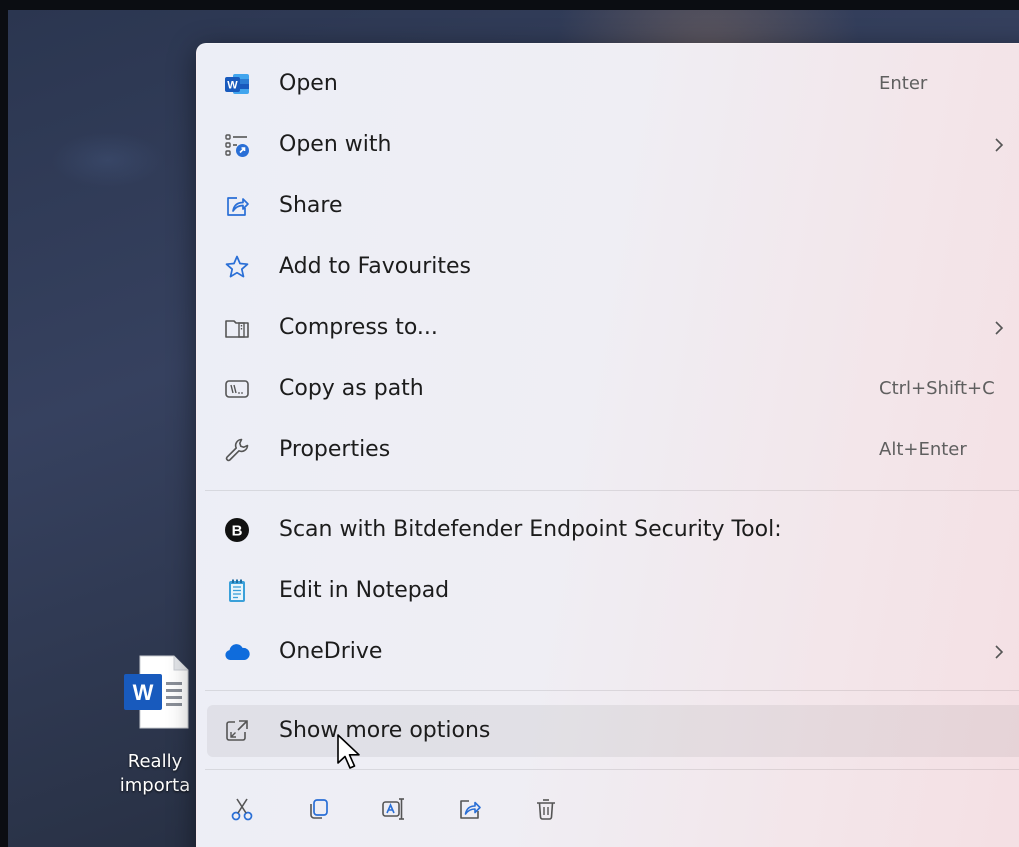  I want to click on menu-item-edit-in-notepad: Edit in Notepad, so click(613, 591).